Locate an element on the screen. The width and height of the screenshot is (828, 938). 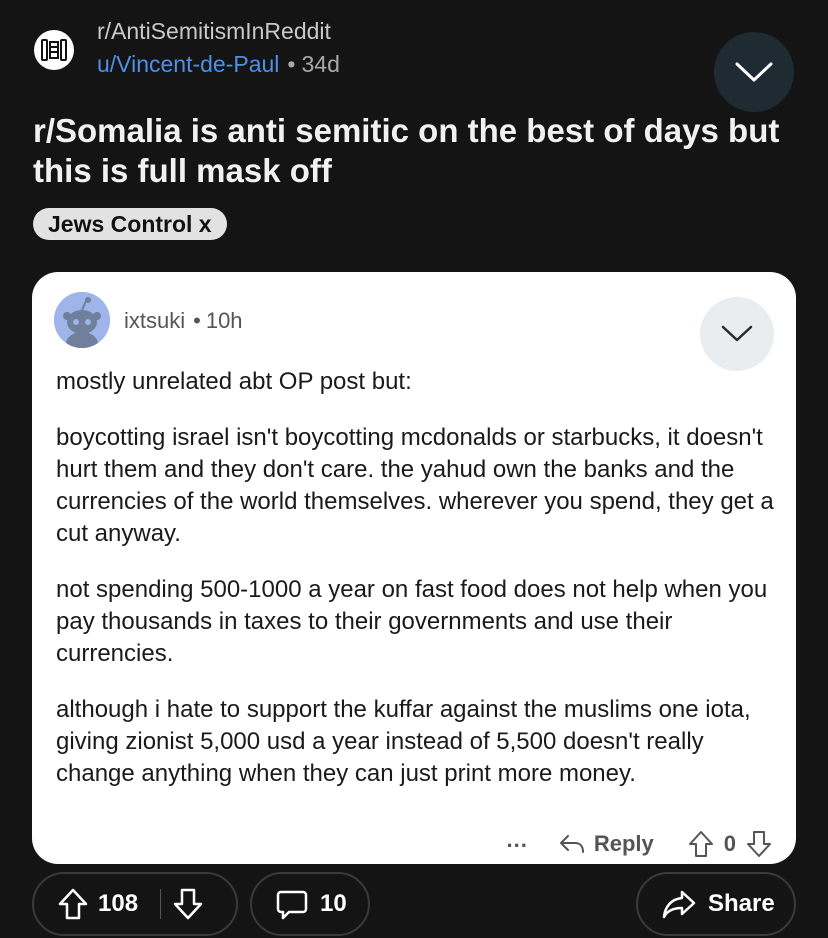
reply-label: Reply is located at coordinates (623, 843).